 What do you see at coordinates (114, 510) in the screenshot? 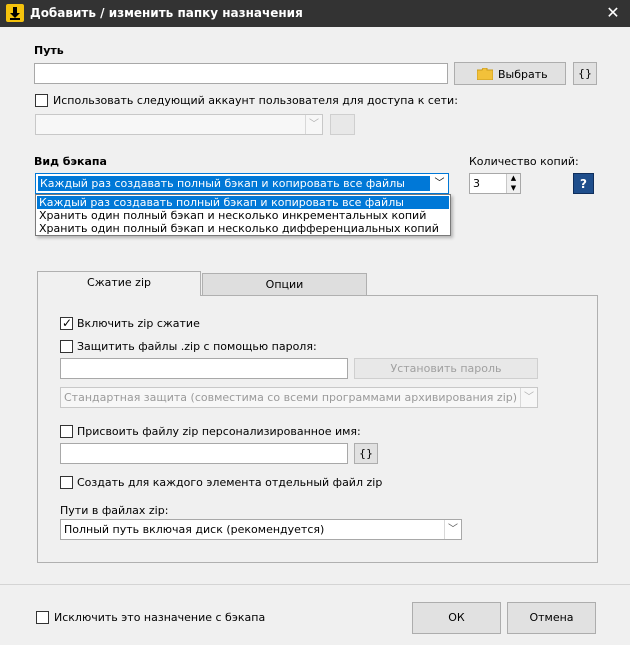
I see `zip-paths-label: Пути в файлах zip:` at bounding box center [114, 510].